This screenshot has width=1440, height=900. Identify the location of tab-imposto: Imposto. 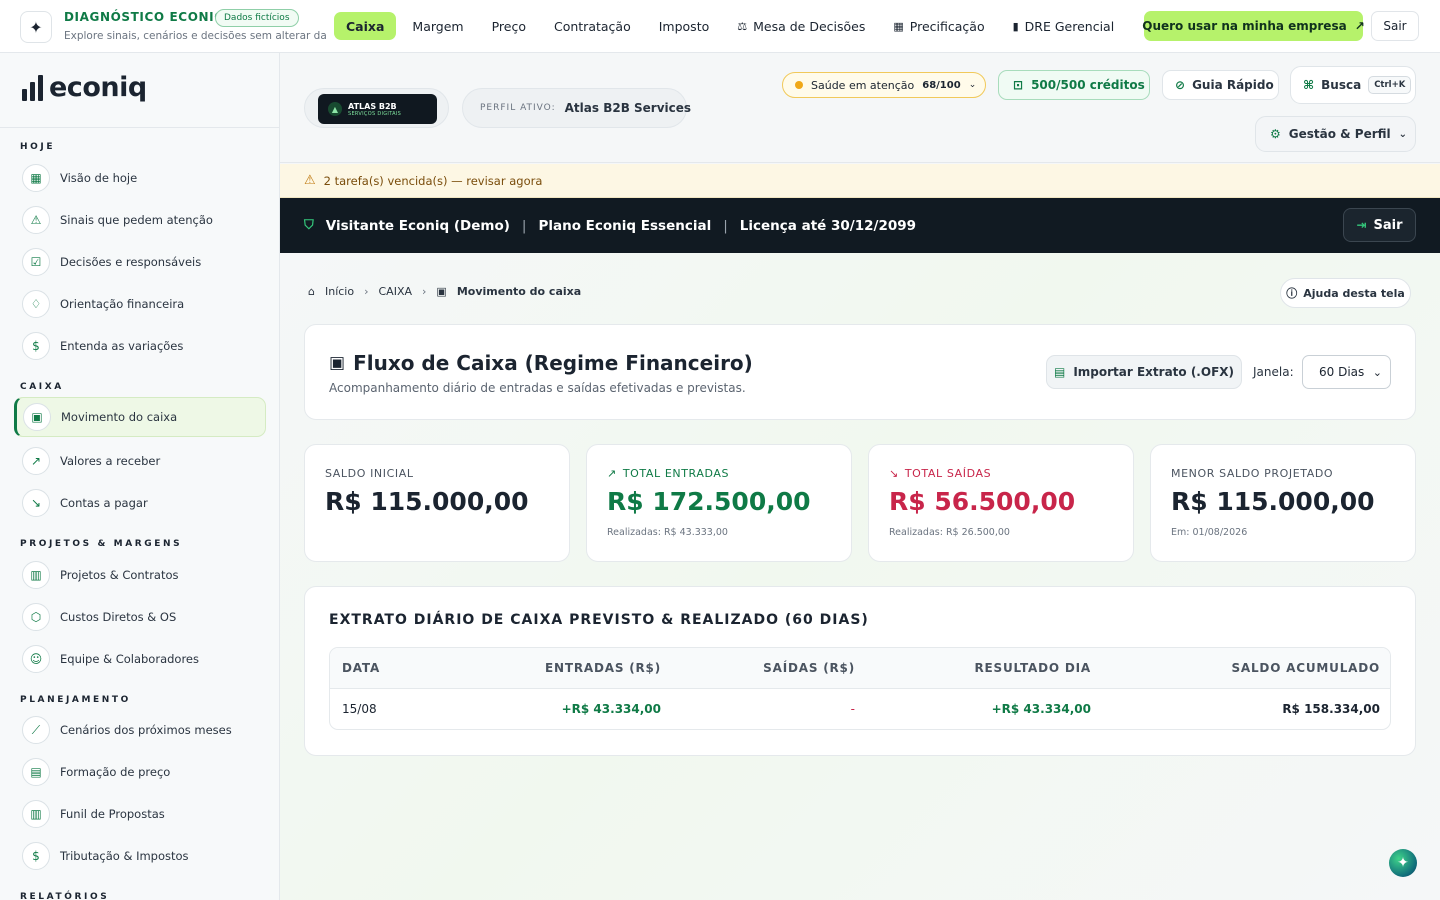
(684, 26).